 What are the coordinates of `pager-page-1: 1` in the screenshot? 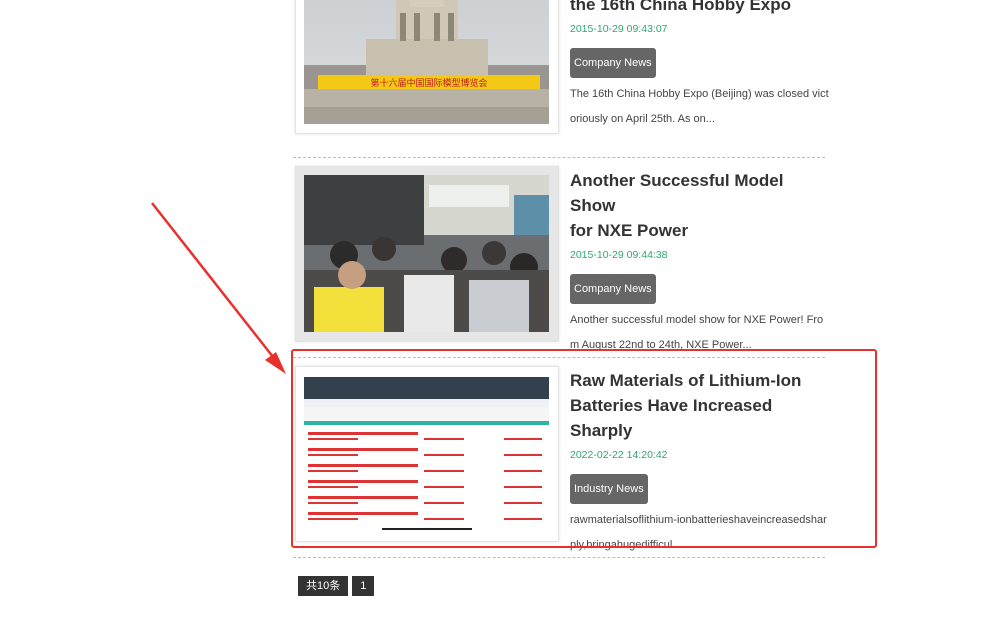 It's located at (363, 586).